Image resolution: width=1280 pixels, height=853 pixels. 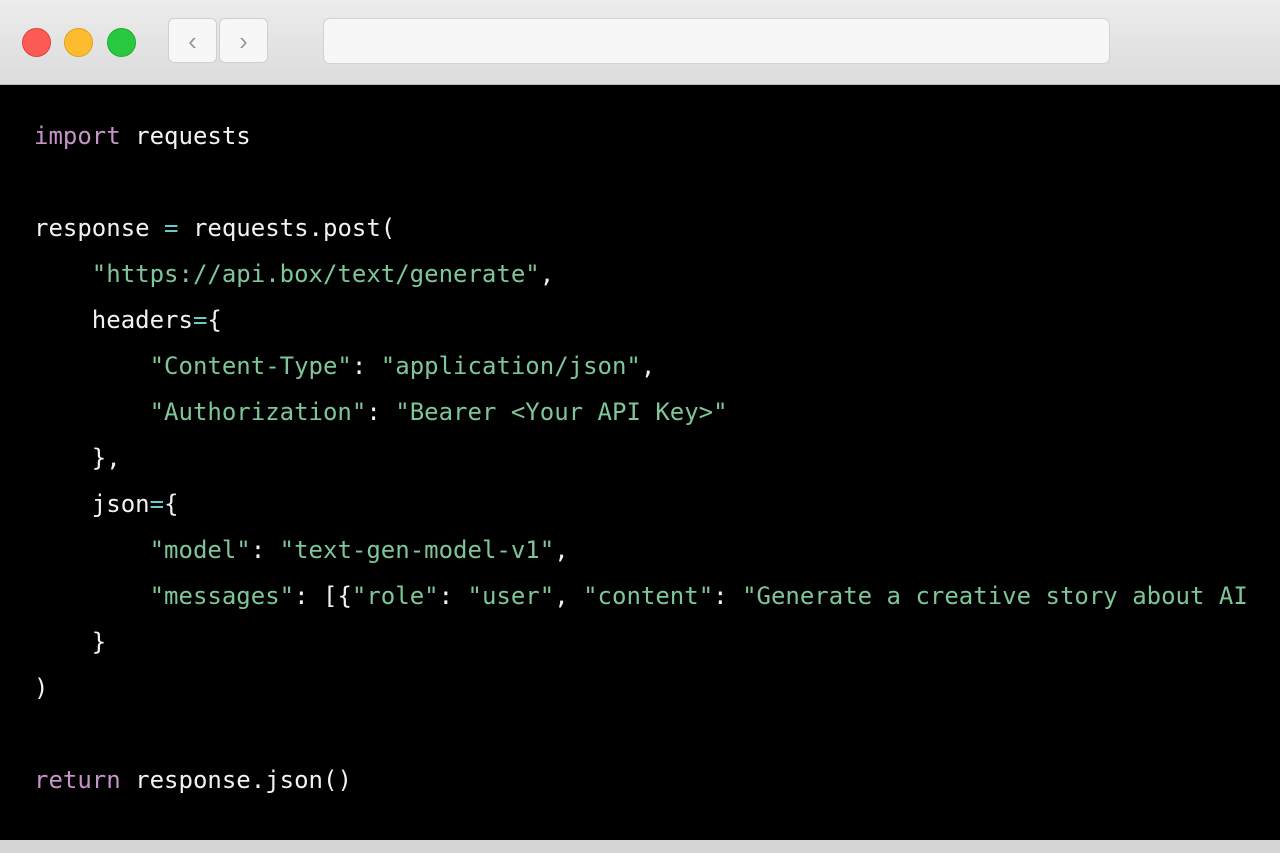 What do you see at coordinates (657, 274) in the screenshot?
I see `code-line: "https://api.box/text/generate",` at bounding box center [657, 274].